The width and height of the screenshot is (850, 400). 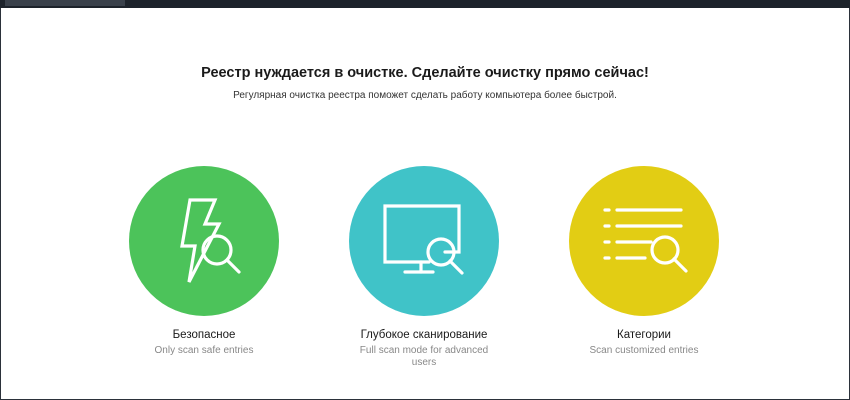 What do you see at coordinates (210, 240) in the screenshot?
I see `lightning-magnifier-icon` at bounding box center [210, 240].